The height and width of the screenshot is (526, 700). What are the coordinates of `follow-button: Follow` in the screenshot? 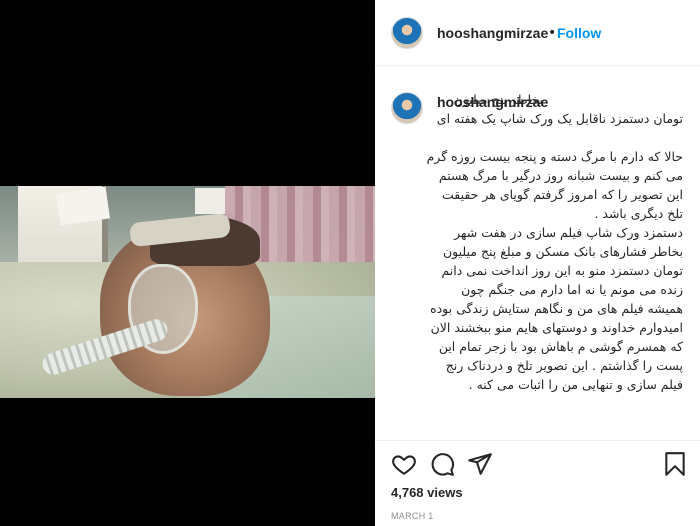 It's located at (579, 33).